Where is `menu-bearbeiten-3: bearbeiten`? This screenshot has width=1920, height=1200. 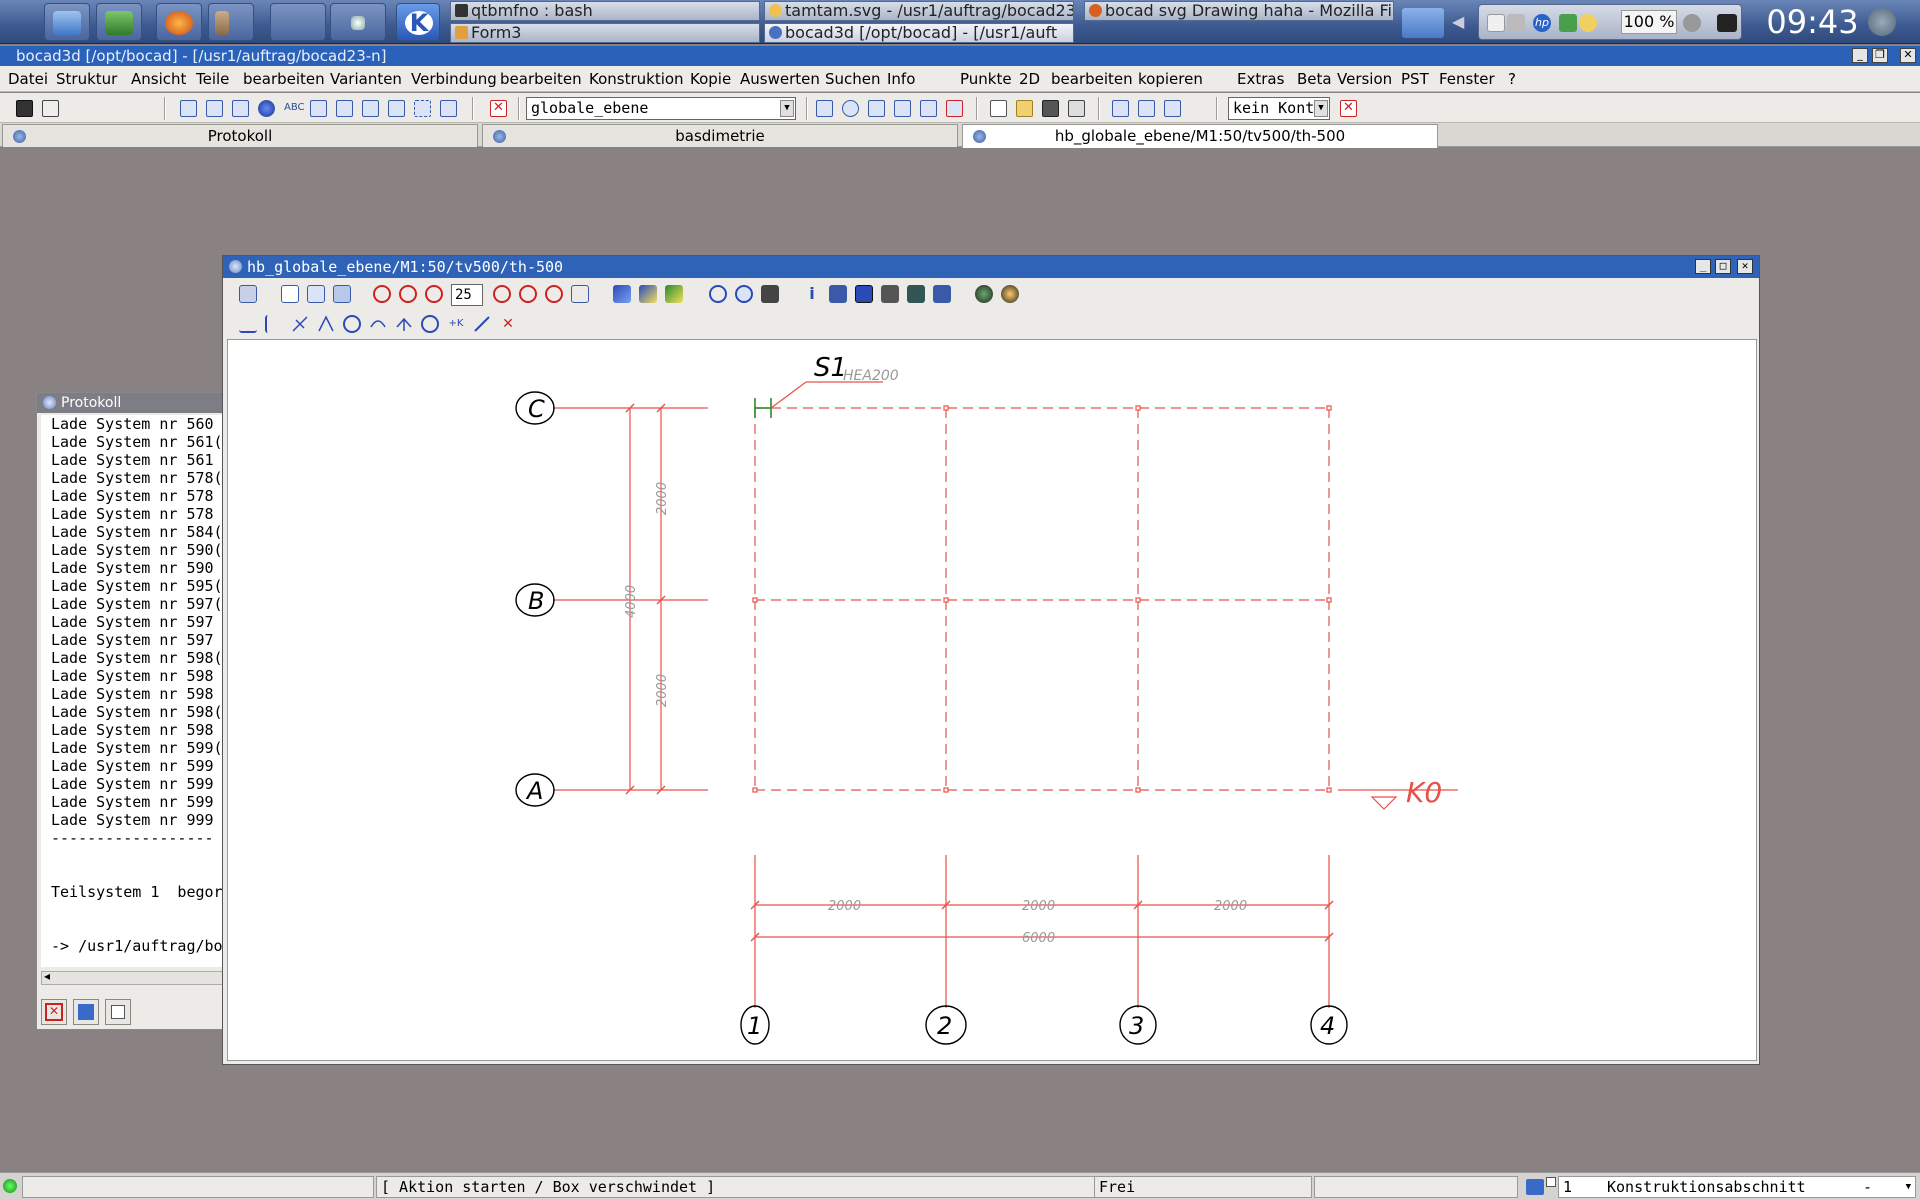
menu-bearbeiten-3: bearbeiten is located at coordinates (1092, 79).